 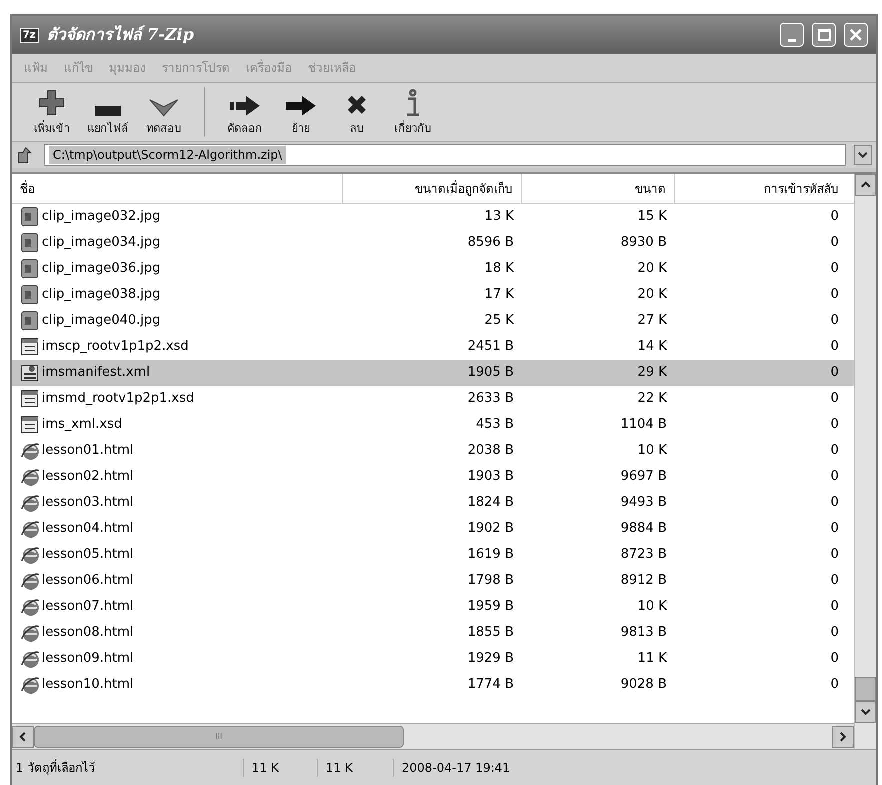 I want to click on close-icon, so click(x=856, y=35).